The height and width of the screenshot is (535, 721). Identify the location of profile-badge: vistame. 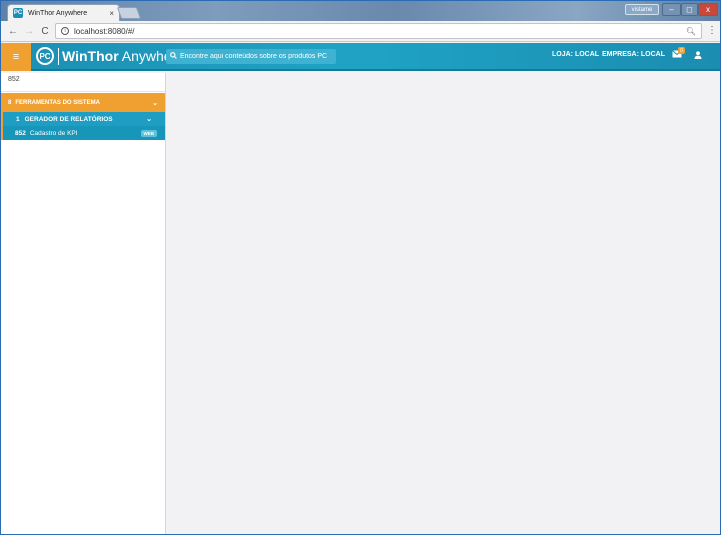
(642, 9).